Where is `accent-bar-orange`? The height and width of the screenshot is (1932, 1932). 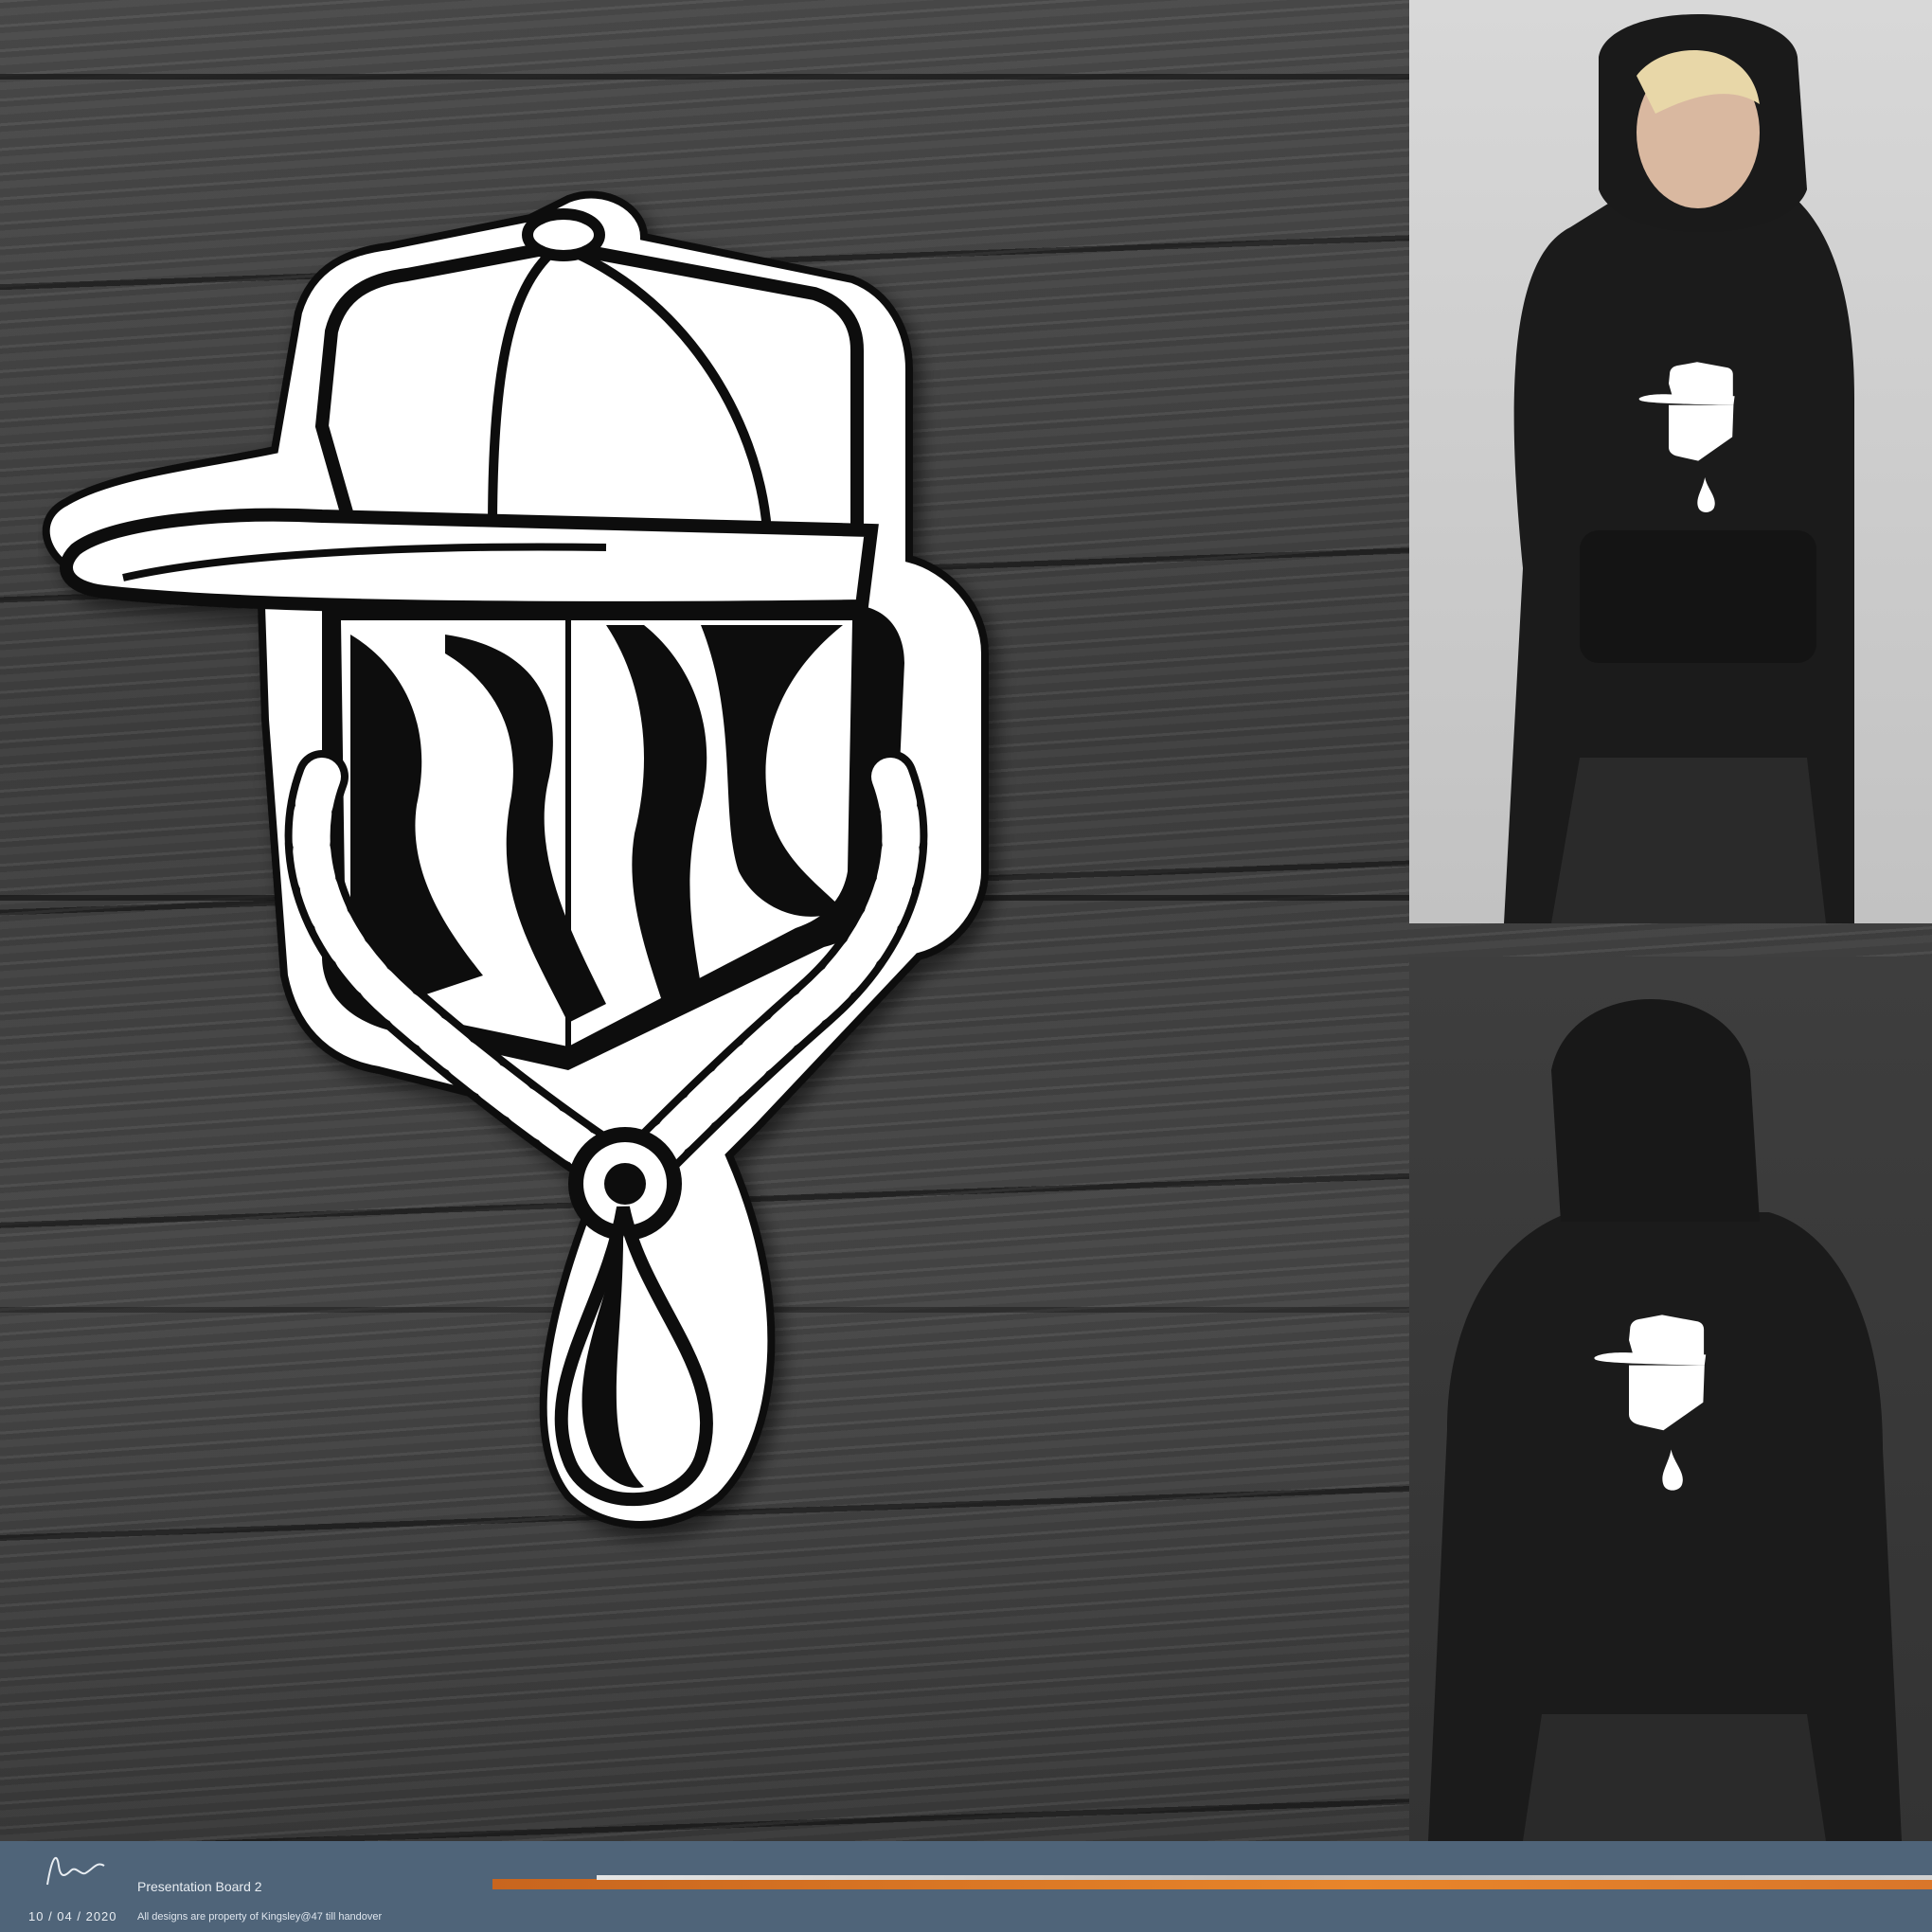 accent-bar-orange is located at coordinates (1212, 1884).